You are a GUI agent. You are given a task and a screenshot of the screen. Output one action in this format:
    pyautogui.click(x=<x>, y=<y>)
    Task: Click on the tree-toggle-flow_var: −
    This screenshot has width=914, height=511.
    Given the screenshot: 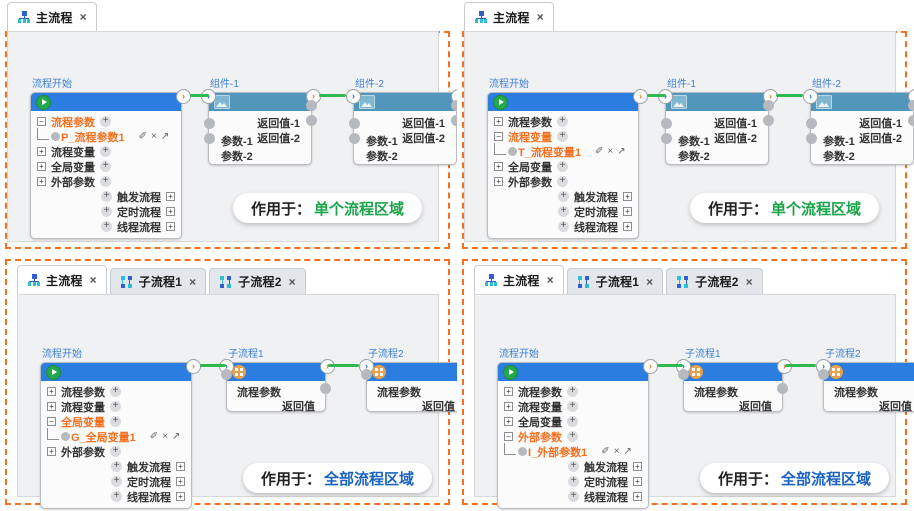 What is the action you would take?
    pyautogui.click(x=498, y=136)
    